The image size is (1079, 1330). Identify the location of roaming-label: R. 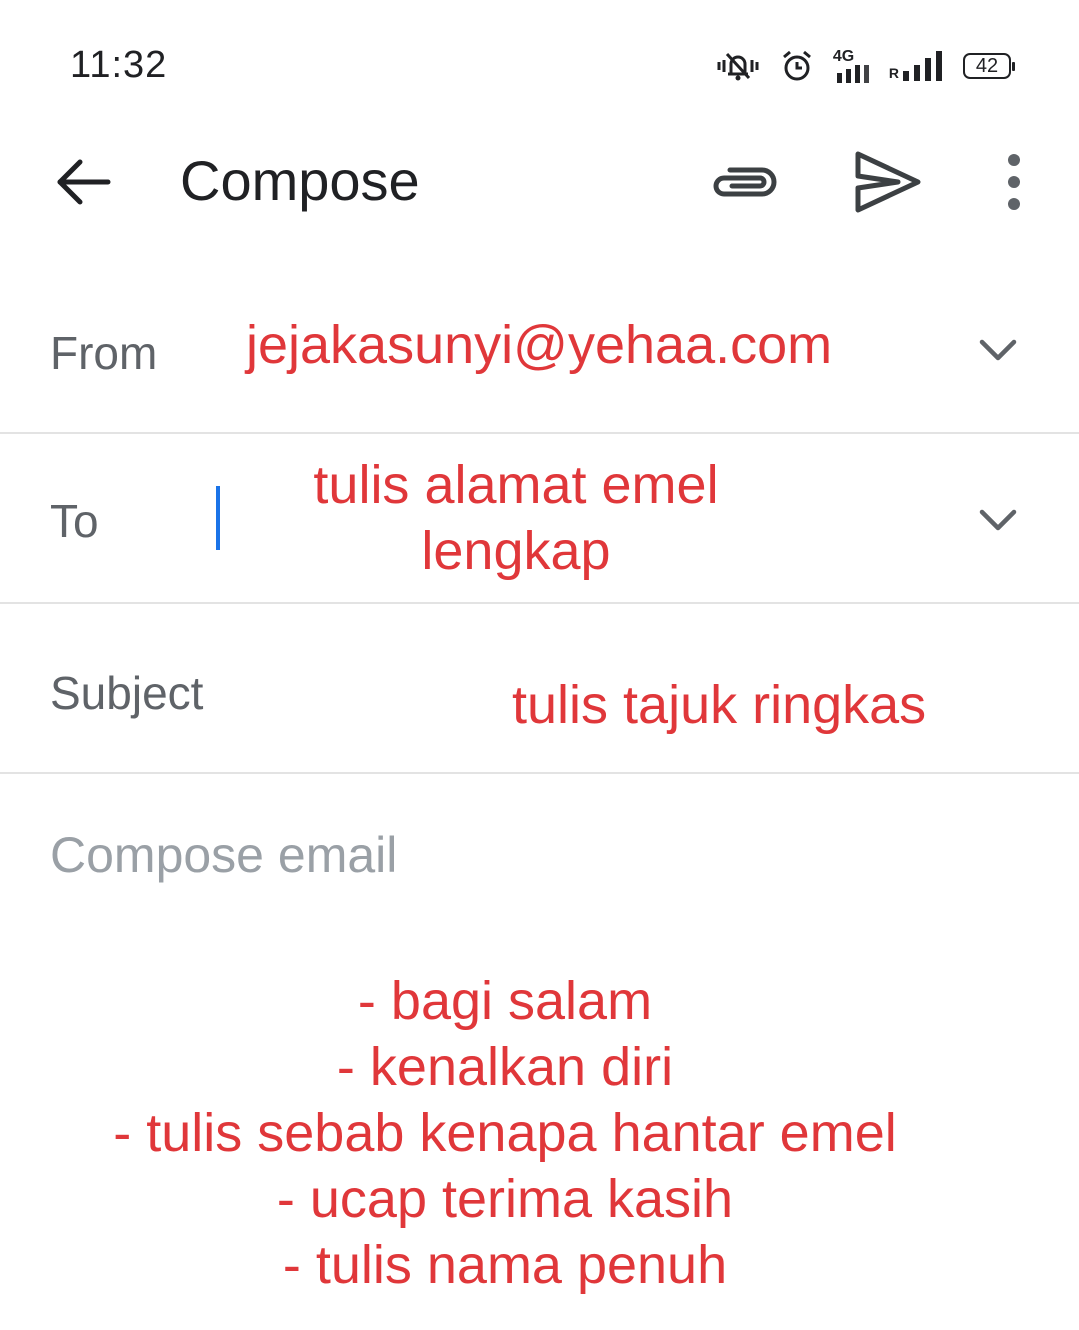
(893, 73).